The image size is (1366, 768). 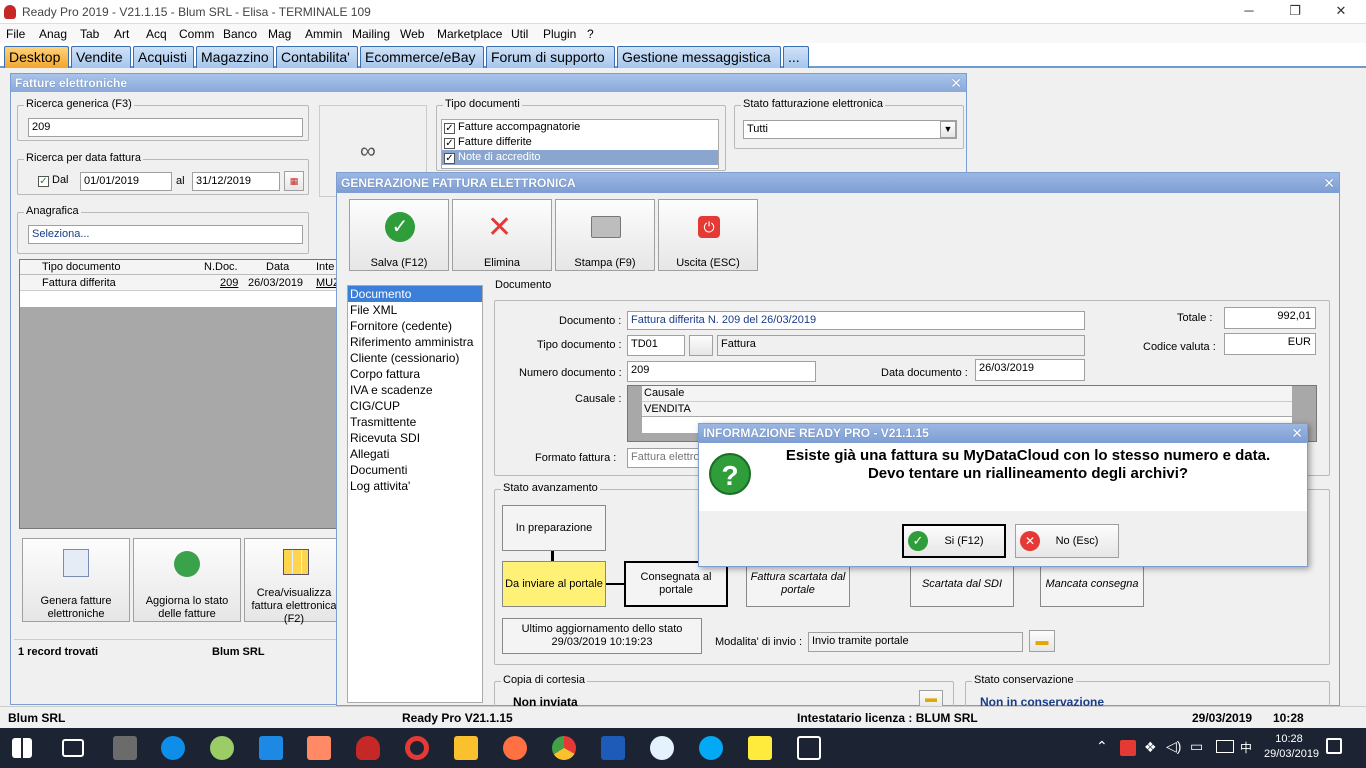 What do you see at coordinates (948, 129) in the screenshot?
I see `chevron-down-icon: ▼` at bounding box center [948, 129].